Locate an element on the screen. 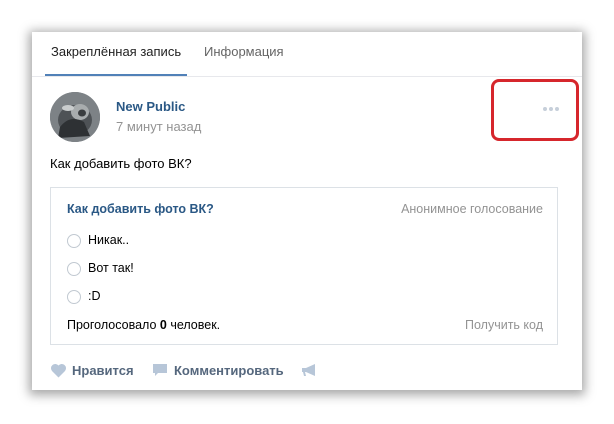 The image size is (614, 424). tab-pinned-post: Закреплённая запись is located at coordinates (116, 51).